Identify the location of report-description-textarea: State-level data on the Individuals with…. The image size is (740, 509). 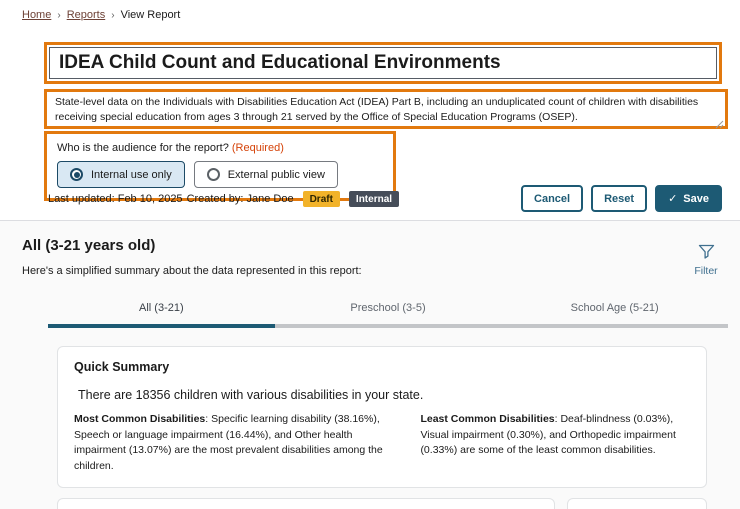
(386, 109).